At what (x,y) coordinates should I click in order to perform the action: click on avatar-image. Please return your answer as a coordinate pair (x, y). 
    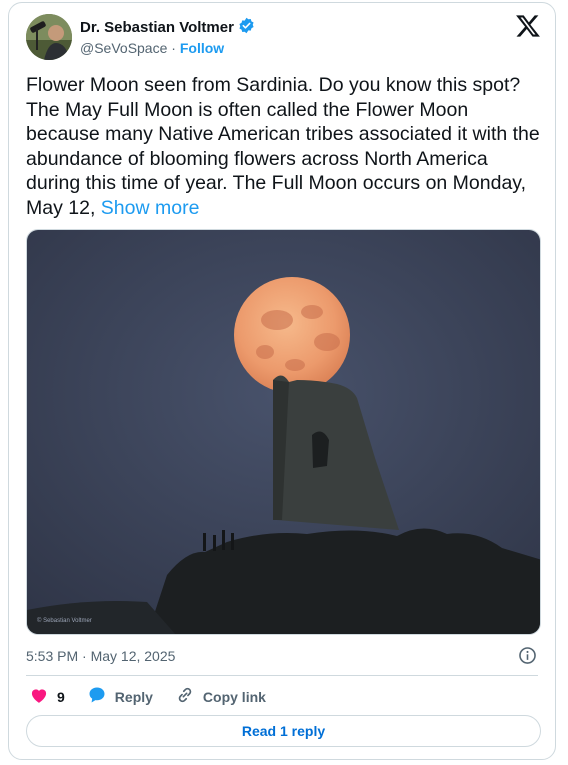
    Looking at the image, I should click on (49, 37).